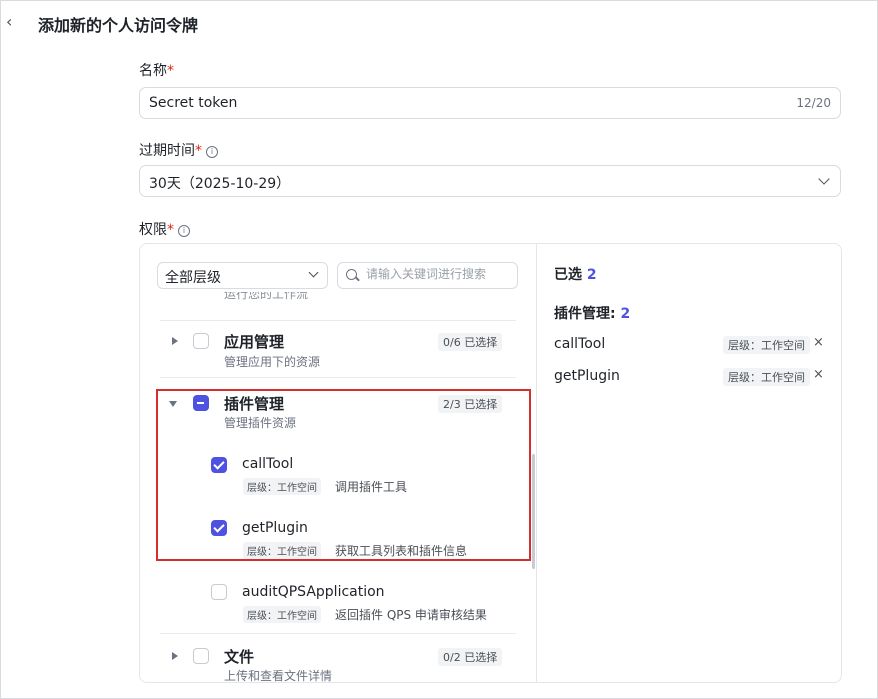 The width and height of the screenshot is (878, 699). What do you see at coordinates (254, 342) in the screenshot?
I see `group-title: 应用管理` at bounding box center [254, 342].